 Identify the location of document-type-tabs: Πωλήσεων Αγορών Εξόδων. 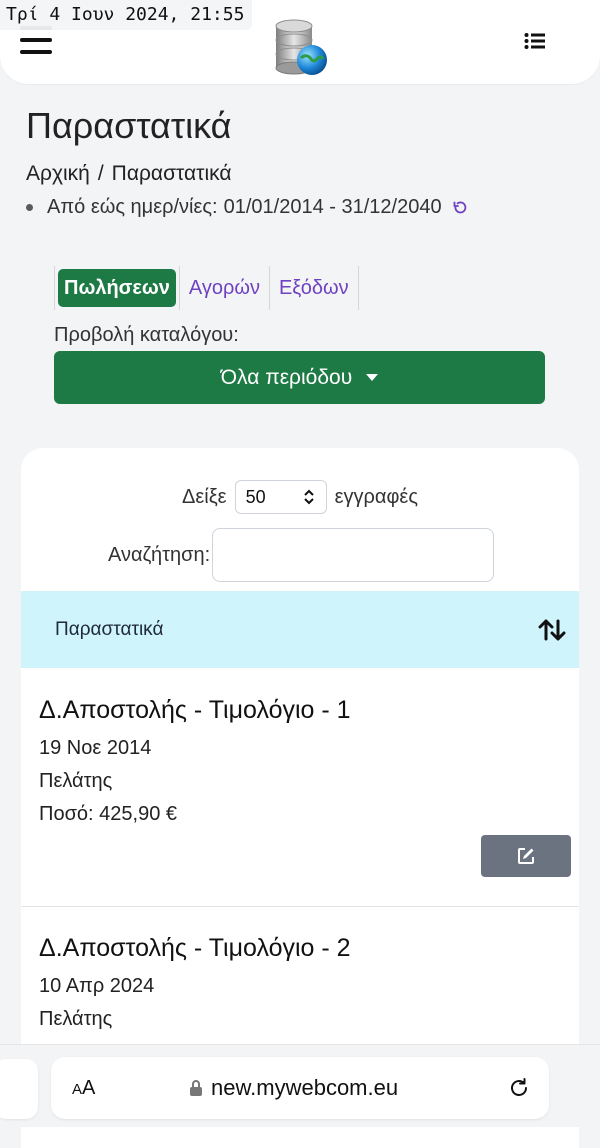
(206, 288).